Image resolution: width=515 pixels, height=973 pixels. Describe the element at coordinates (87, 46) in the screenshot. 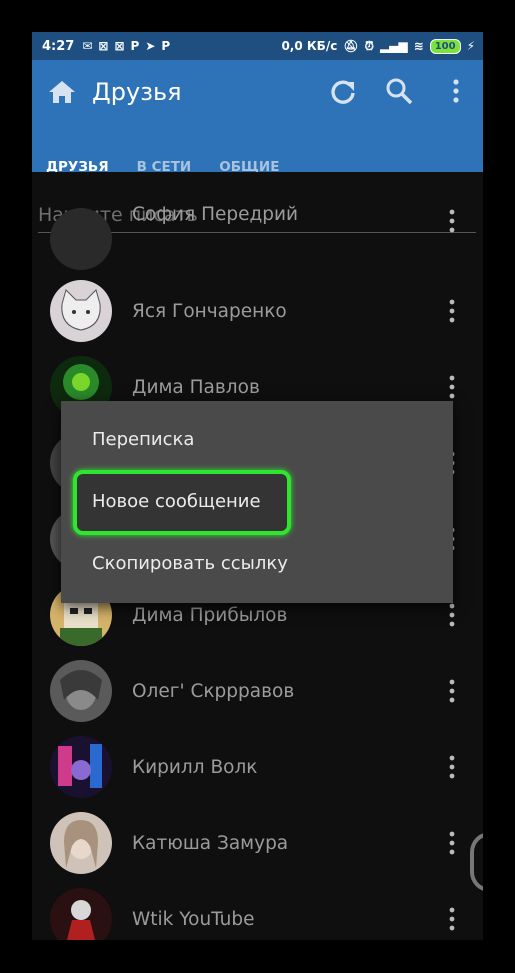

I see `mail-icon: ✉` at that location.